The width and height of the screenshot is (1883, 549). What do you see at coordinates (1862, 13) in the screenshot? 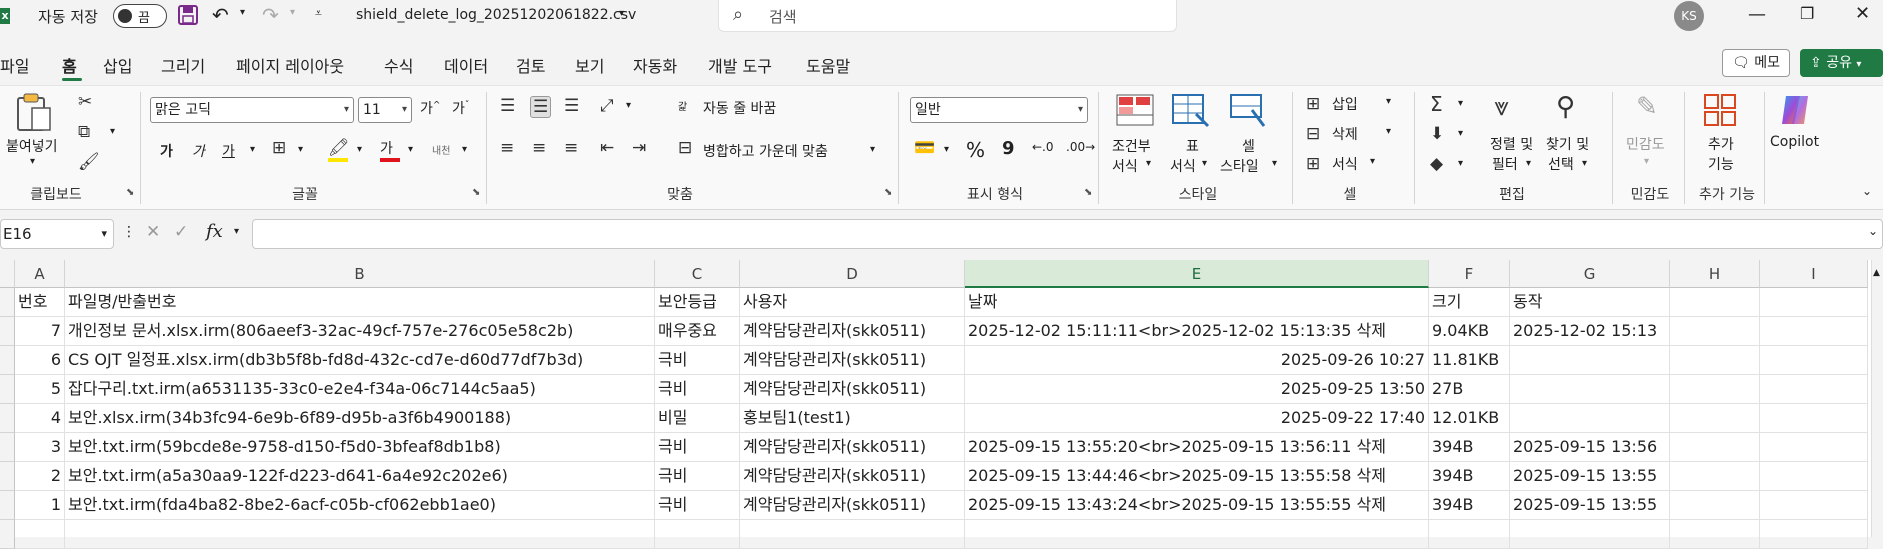
I see `close-icon: ✕` at bounding box center [1862, 13].